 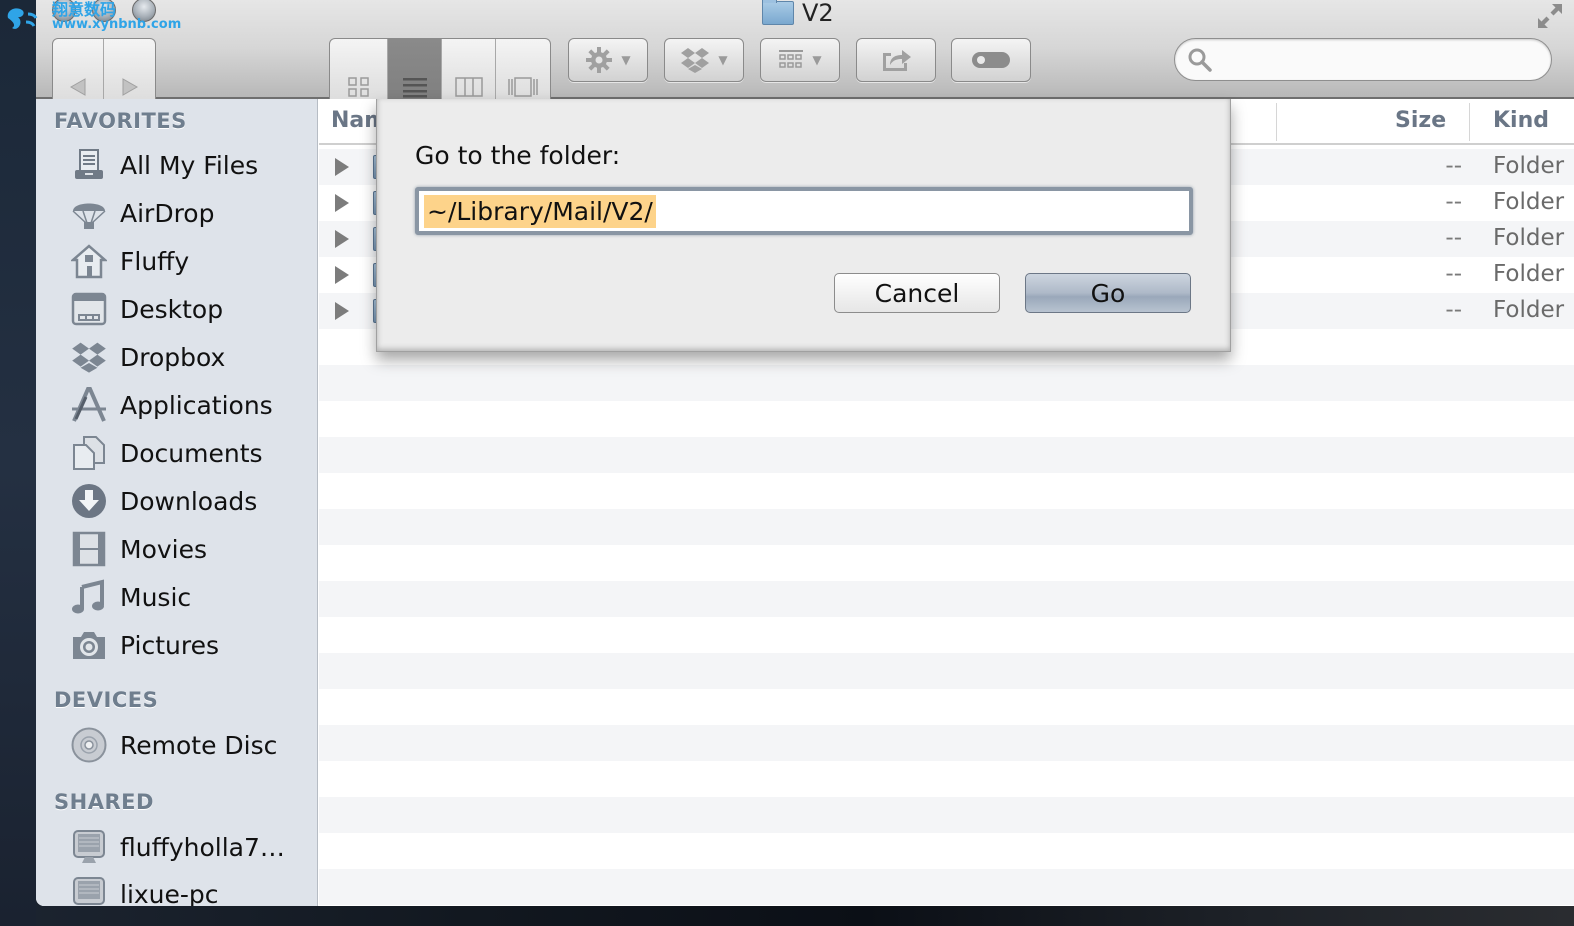 I want to click on share-icon, so click(x=897, y=60).